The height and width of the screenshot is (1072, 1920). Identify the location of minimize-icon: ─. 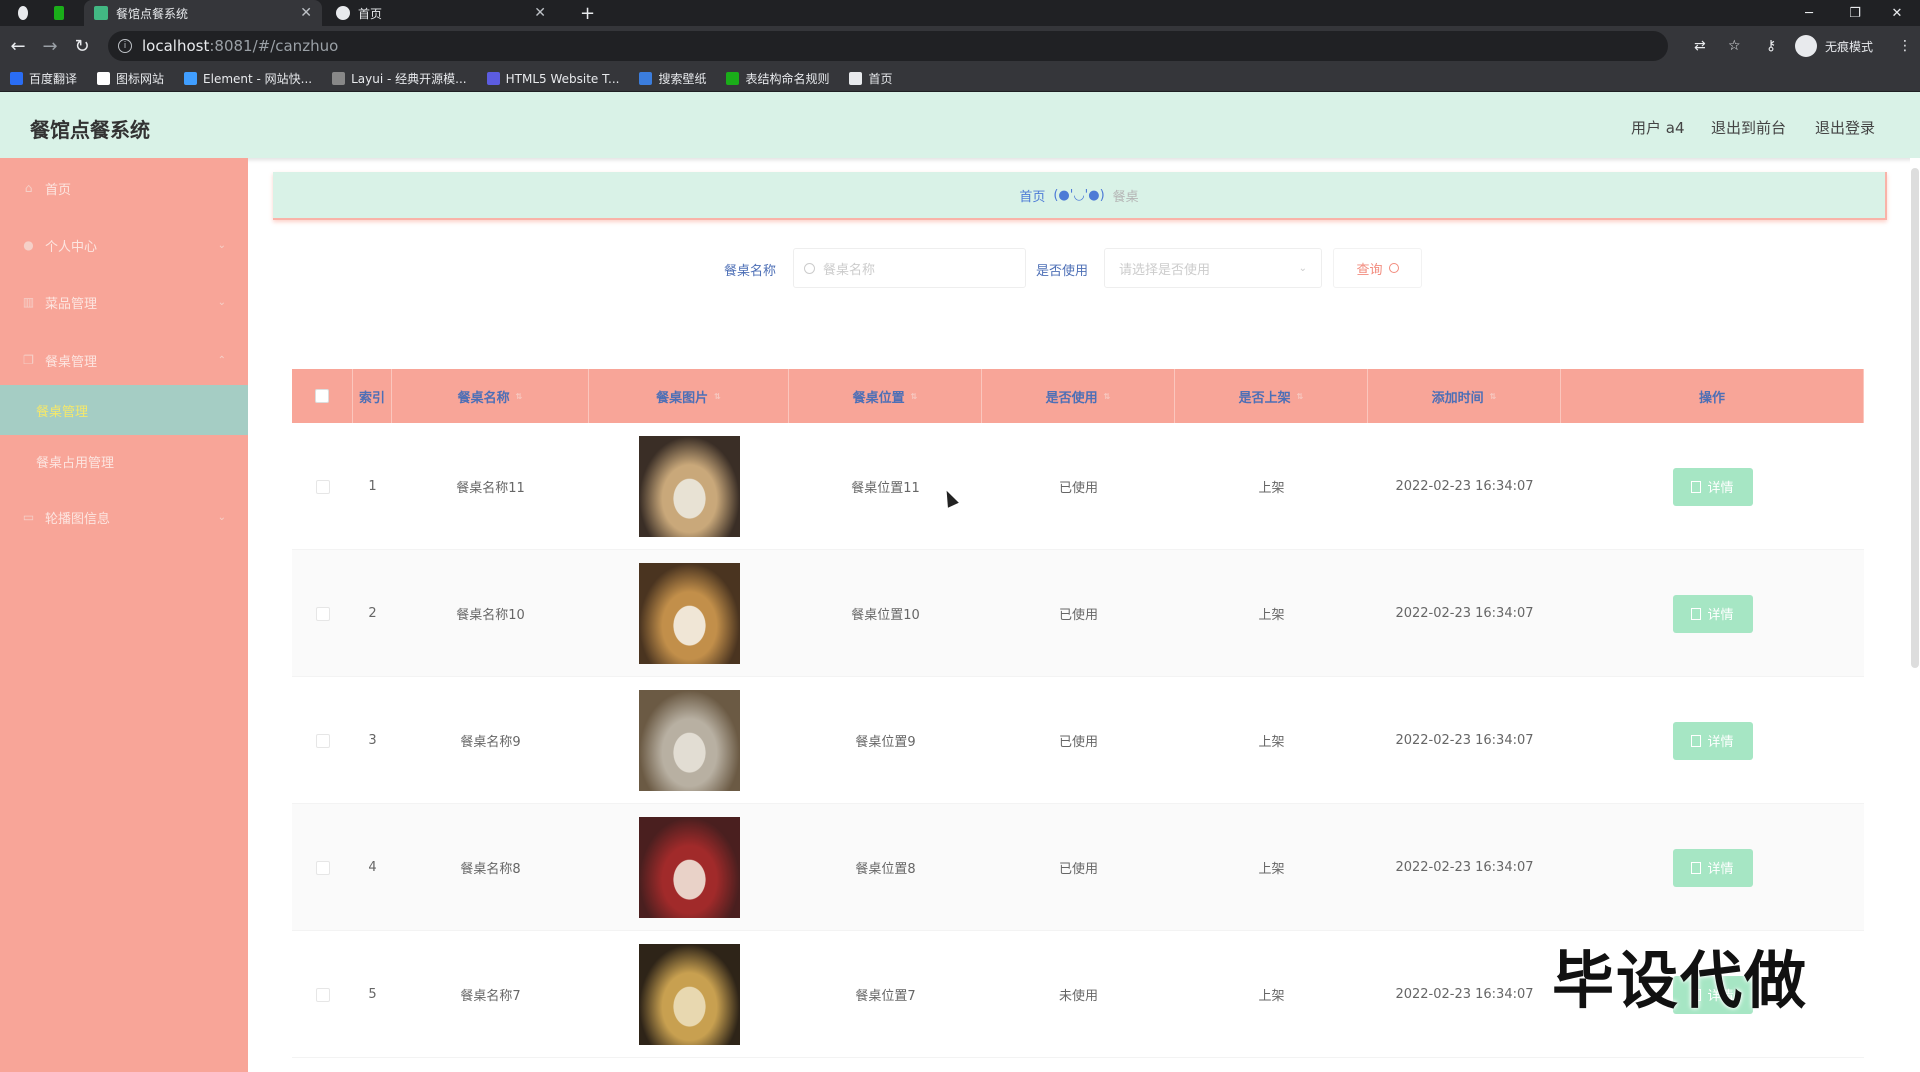
(1809, 13).